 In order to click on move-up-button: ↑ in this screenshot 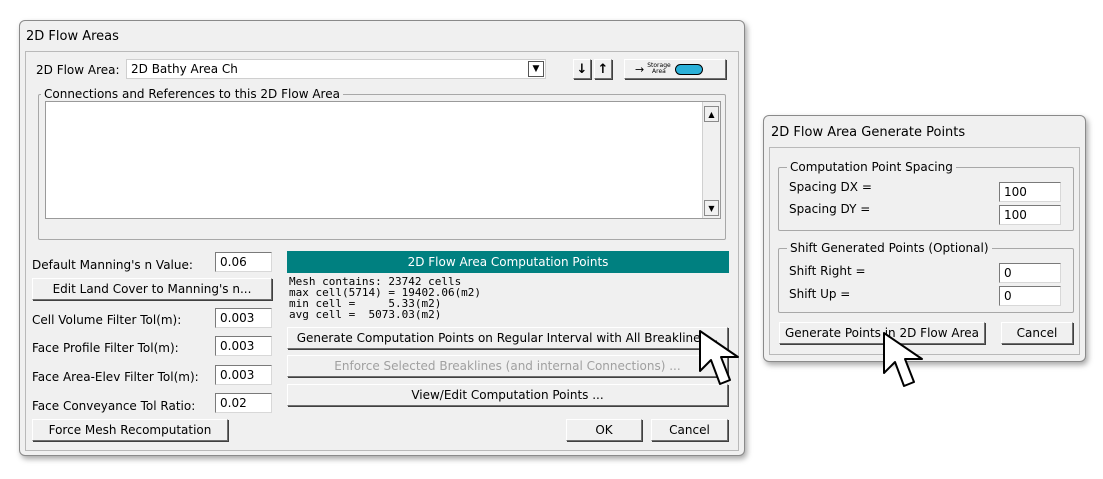, I will do `click(603, 69)`.